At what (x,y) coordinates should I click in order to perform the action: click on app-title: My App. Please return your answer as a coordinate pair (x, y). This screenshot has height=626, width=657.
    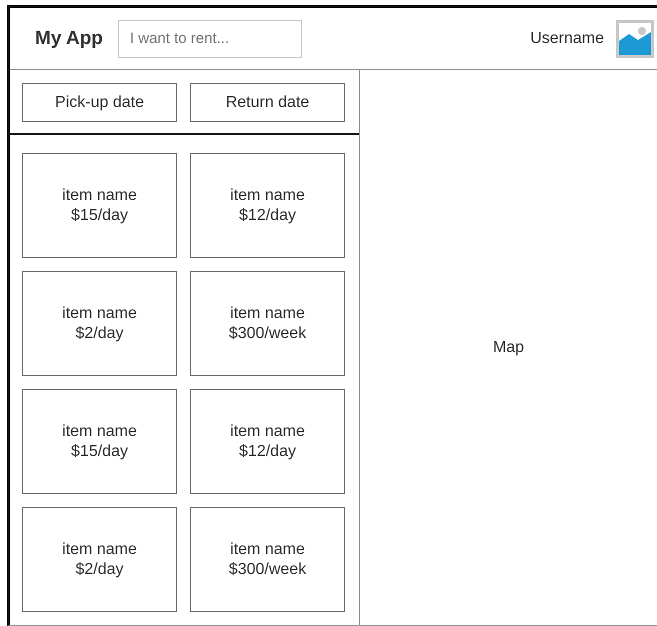
    Looking at the image, I should click on (69, 39).